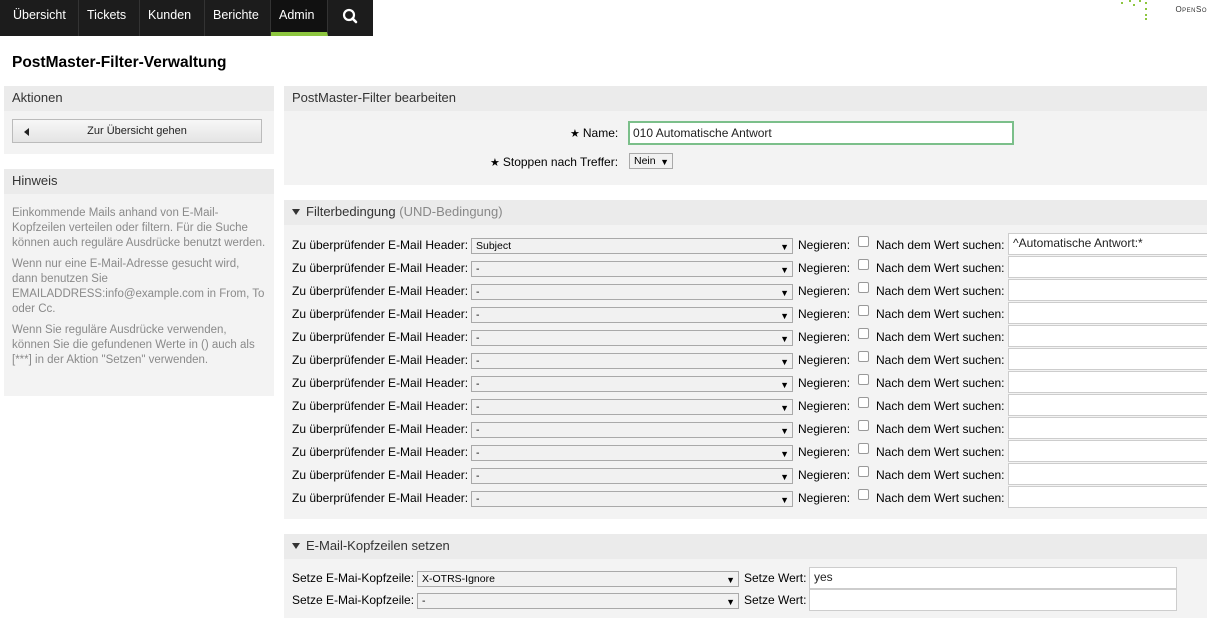 Image resolution: width=1207 pixels, height=618 pixels. I want to click on set-headers-header: E-Mail-Kopfzeilen setzen, so click(745, 546).